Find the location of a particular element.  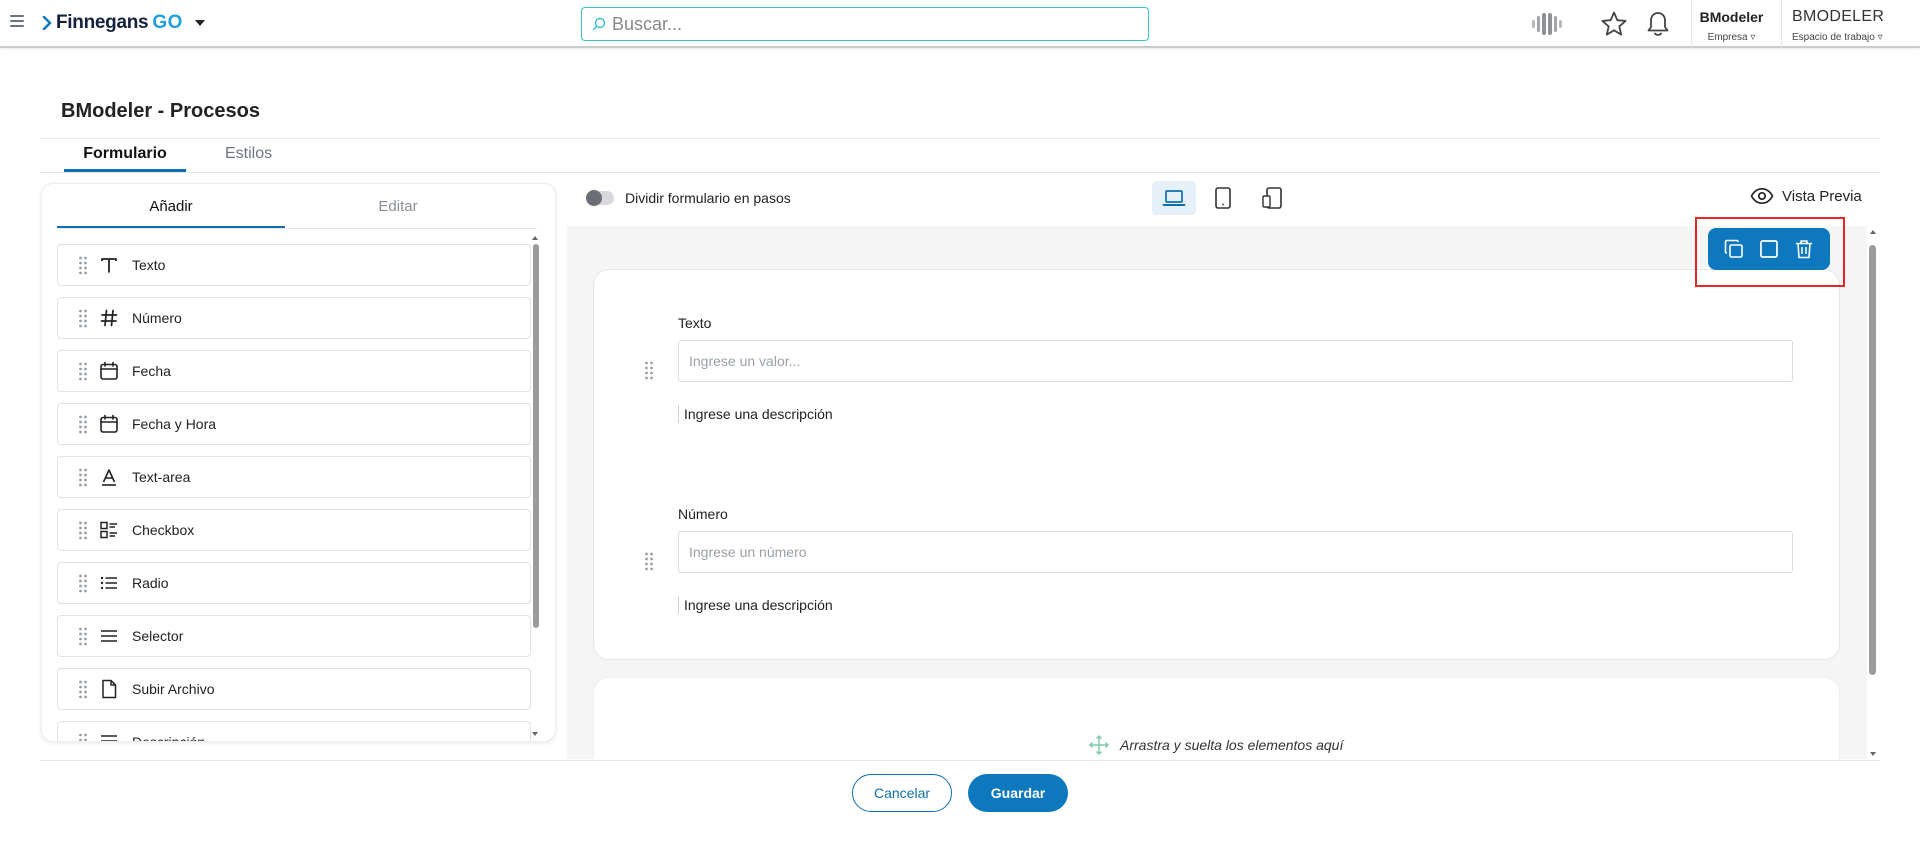

logo-chevron-icon is located at coordinates (47, 23).